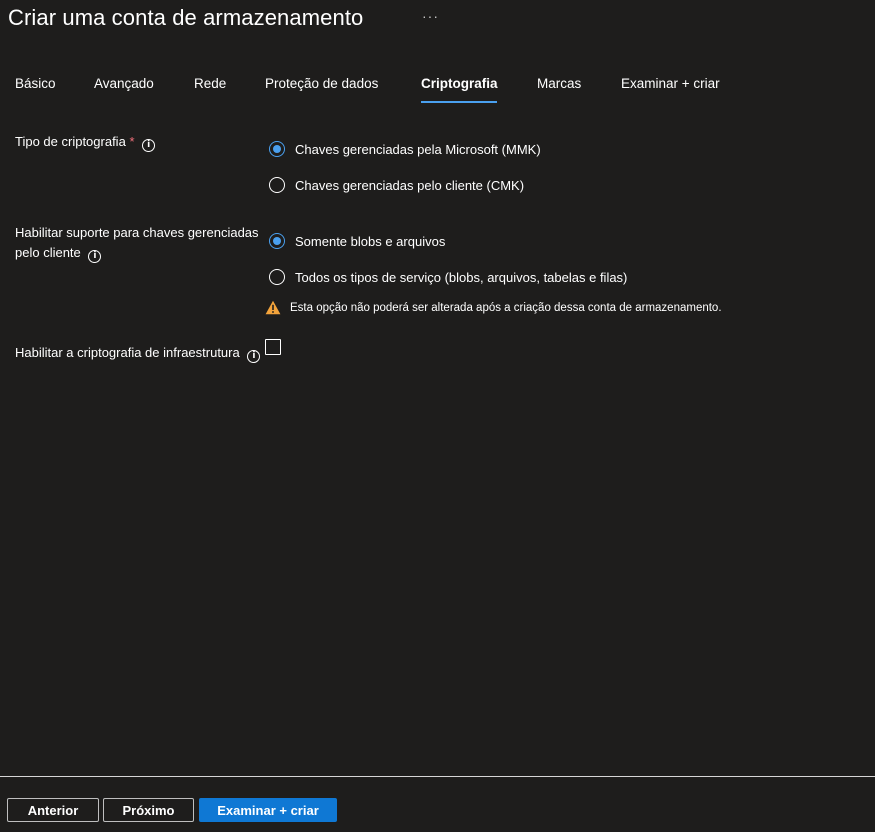 The width and height of the screenshot is (875, 832). What do you see at coordinates (418, 149) in the screenshot?
I see `radio-mmk-label: Chaves gerenciadas pela Microsoft (MMK)` at bounding box center [418, 149].